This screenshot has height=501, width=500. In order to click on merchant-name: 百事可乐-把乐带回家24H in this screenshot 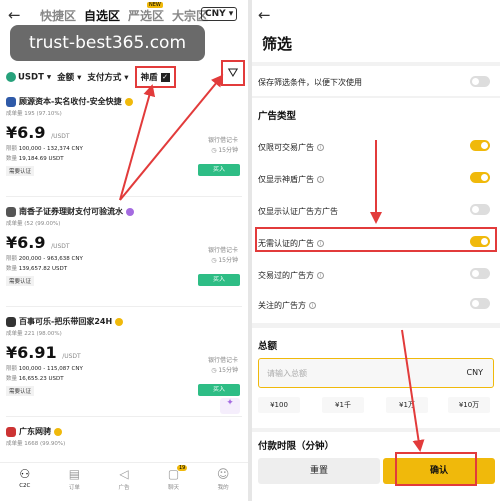, I will do `click(126, 321)`.